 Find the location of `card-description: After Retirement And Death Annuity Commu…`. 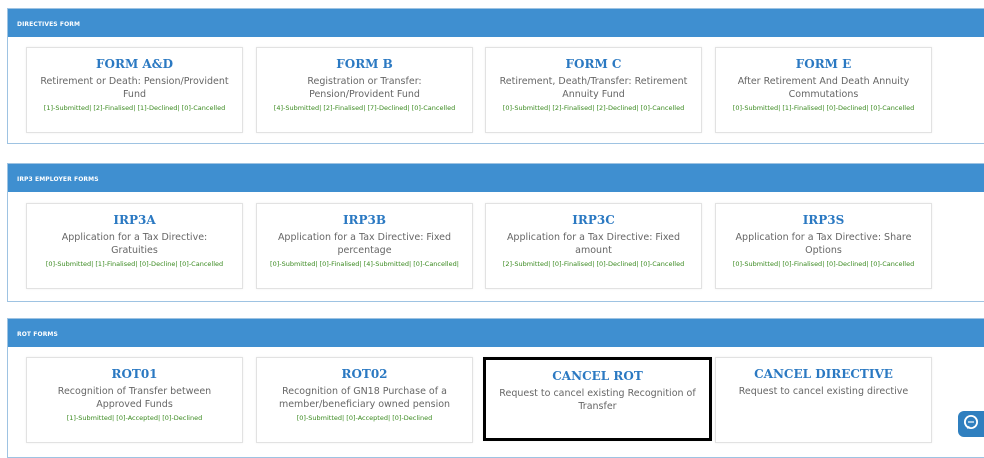

card-description: After Retirement And Death Annuity Commu… is located at coordinates (823, 88).